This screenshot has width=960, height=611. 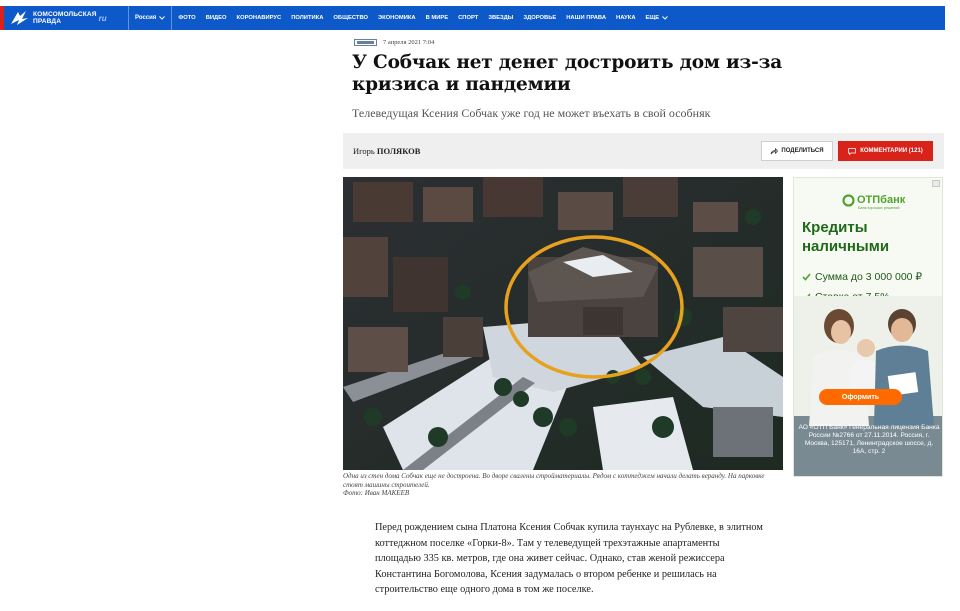 What do you see at coordinates (881, 200) in the screenshot?
I see `ad-brand-name: ОТПбанк` at bounding box center [881, 200].